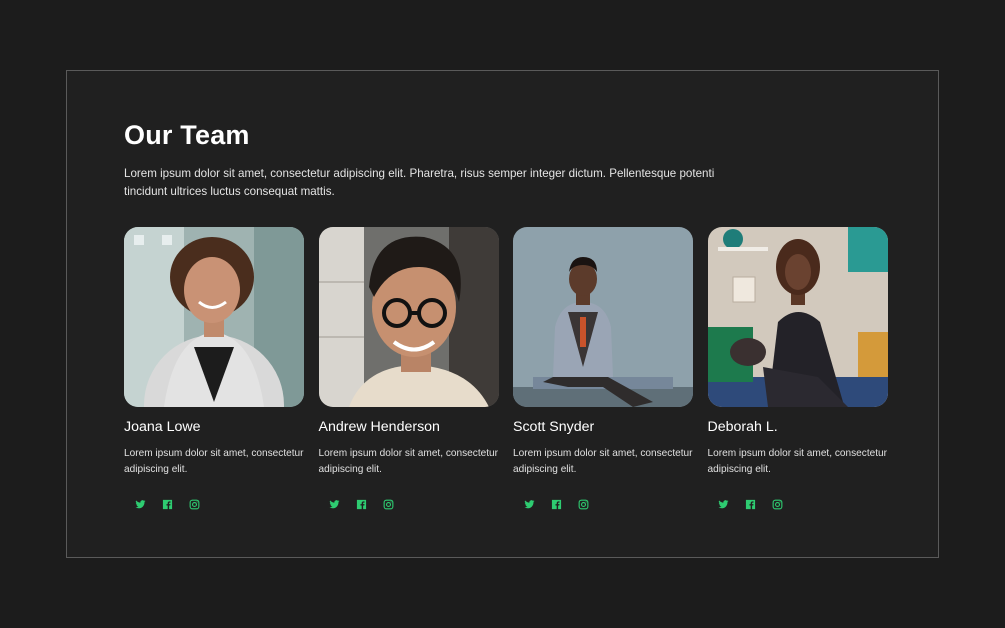 This screenshot has height=628, width=1005. I want to click on member-name: Deborah L., so click(742, 427).